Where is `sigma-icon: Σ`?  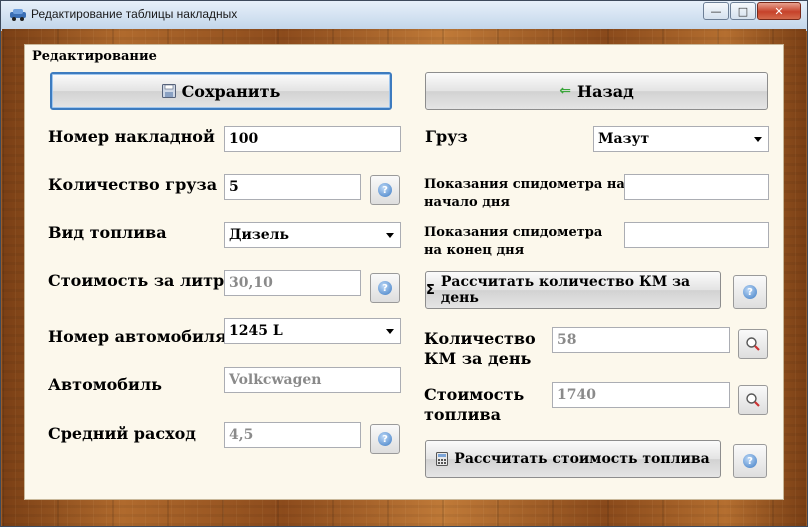 sigma-icon: Σ is located at coordinates (430, 290).